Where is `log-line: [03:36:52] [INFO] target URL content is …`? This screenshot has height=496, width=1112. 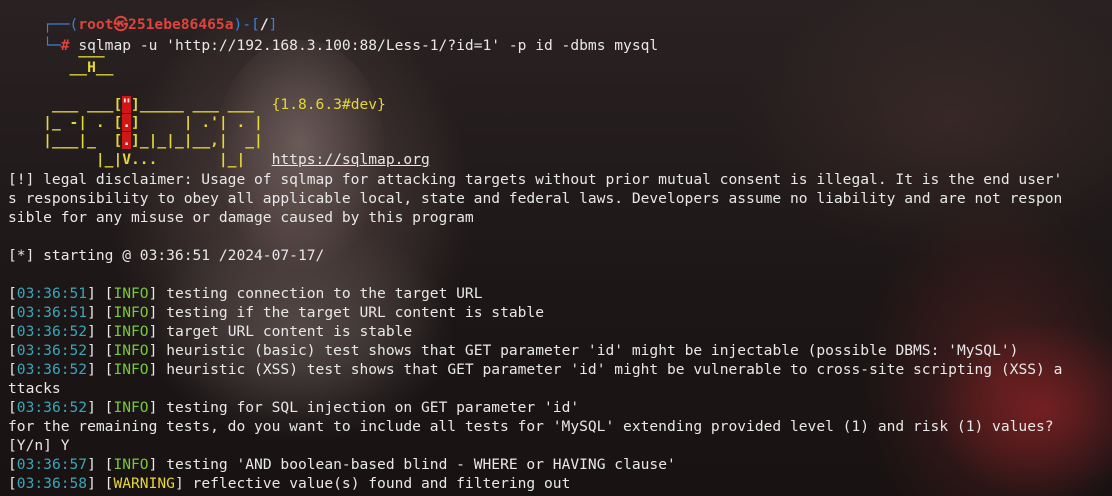
log-line: [03:36:52] [INFO] target URL content is … is located at coordinates (210, 331).